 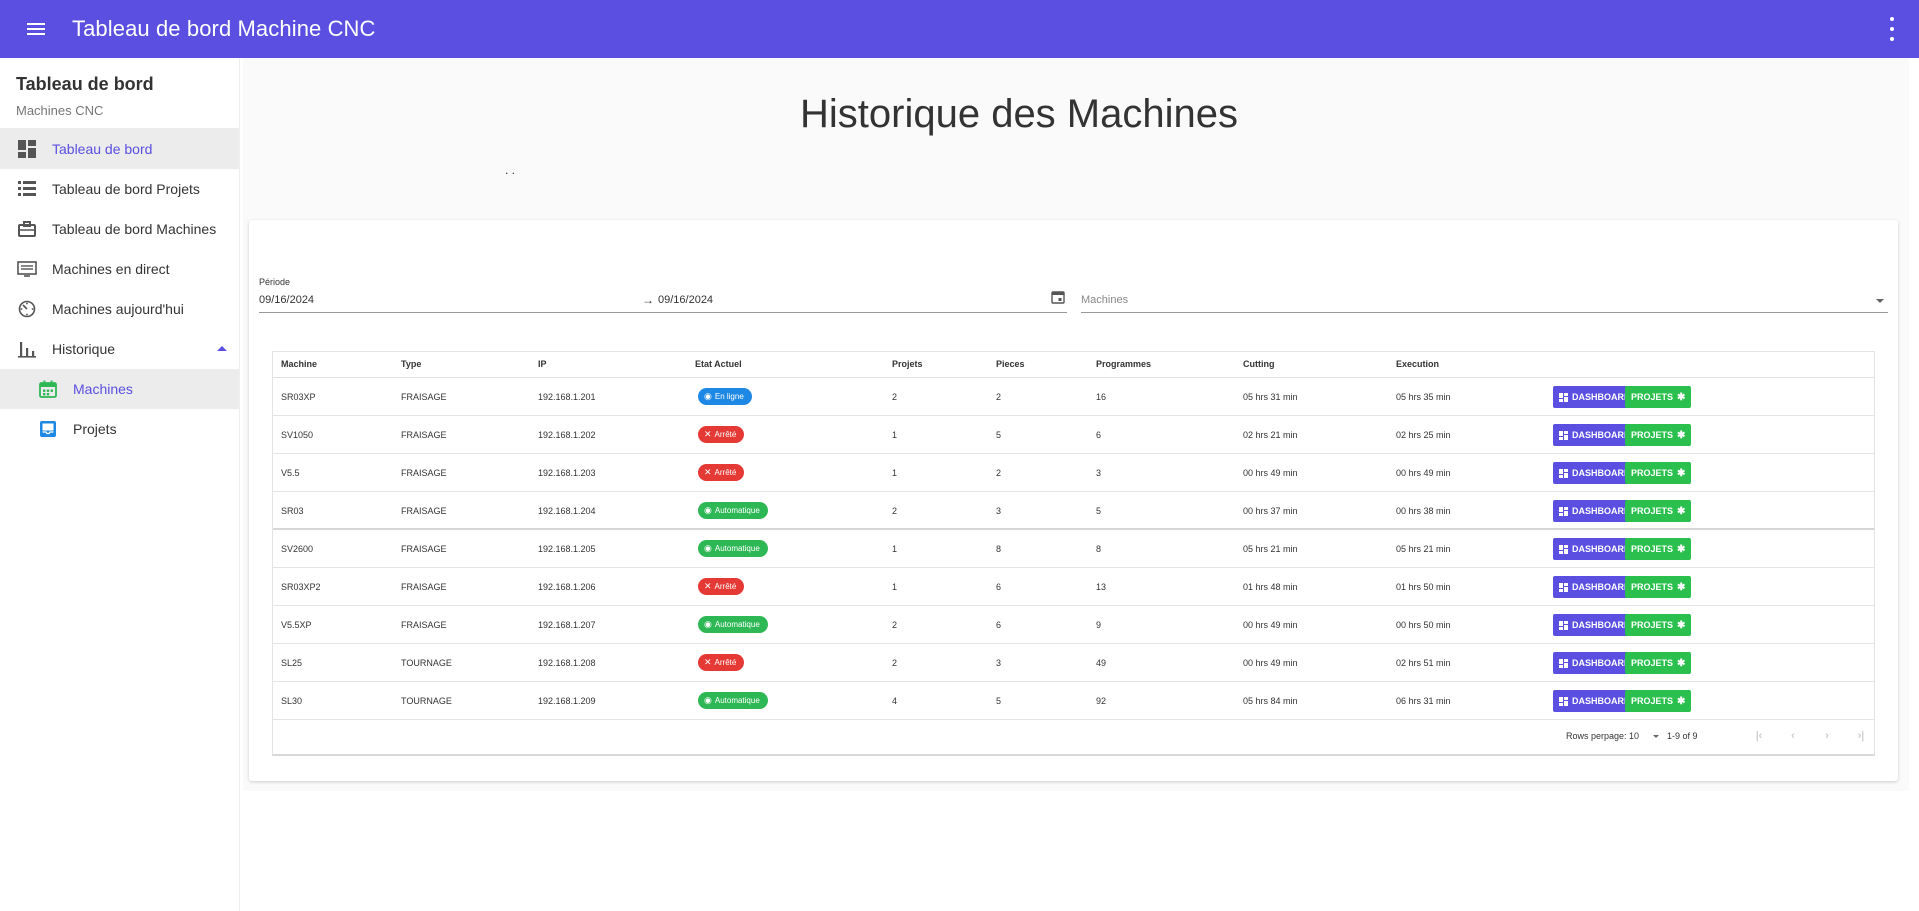 What do you see at coordinates (1880, 301) in the screenshot?
I see `dropdown-arrow-icon` at bounding box center [1880, 301].